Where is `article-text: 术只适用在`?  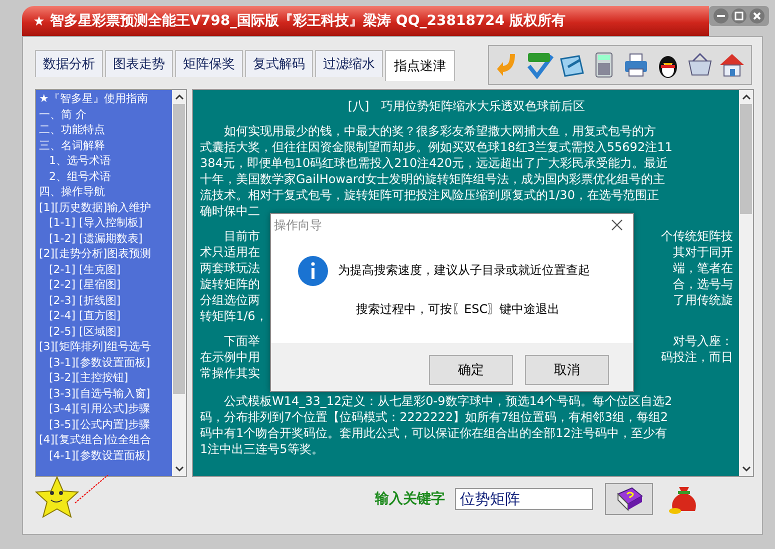
article-text: 术只适用在 is located at coordinates (230, 252).